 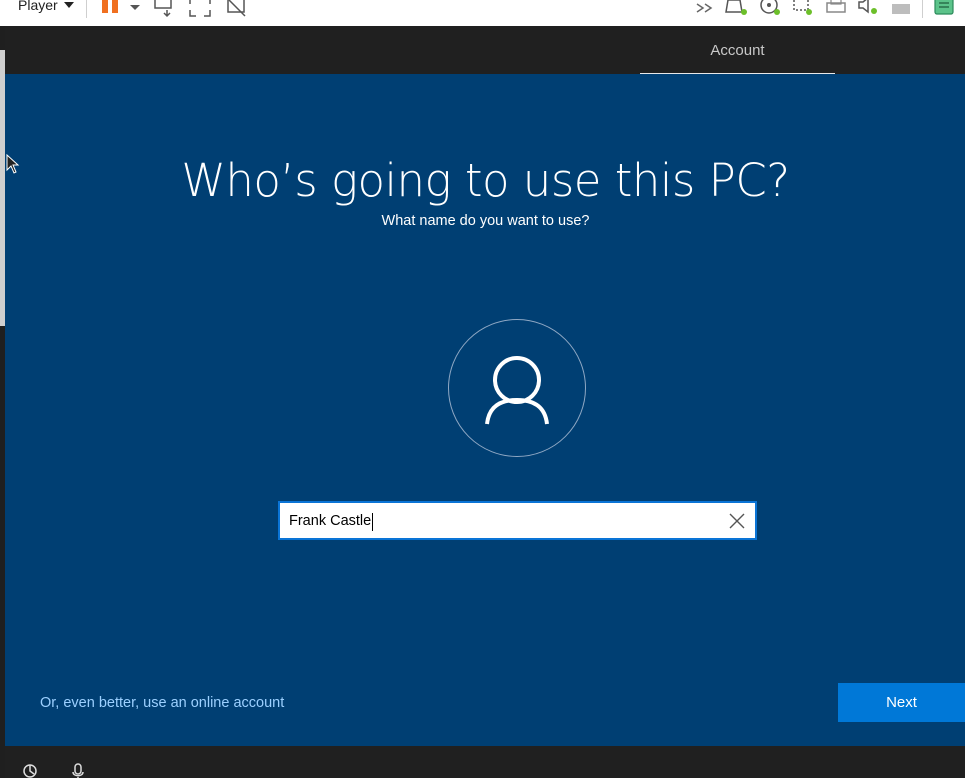 What do you see at coordinates (836, 9) in the screenshot?
I see `printer-icon` at bounding box center [836, 9].